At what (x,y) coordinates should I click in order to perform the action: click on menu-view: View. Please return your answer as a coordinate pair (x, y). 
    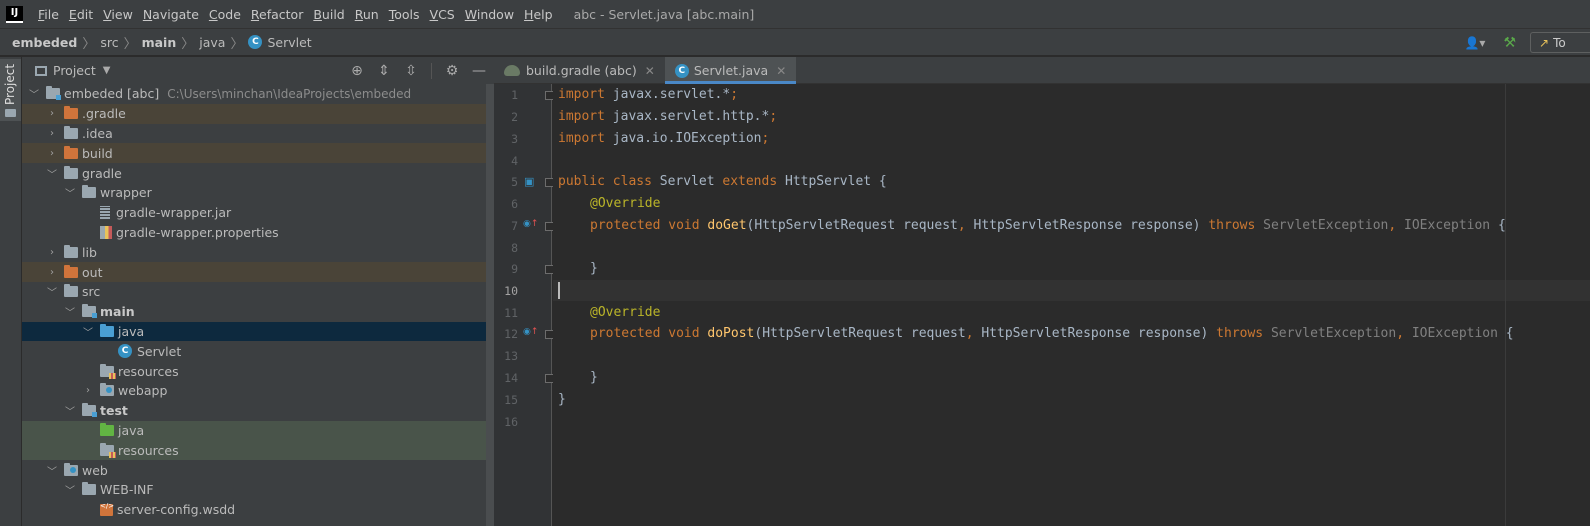
    Looking at the image, I should click on (118, 14).